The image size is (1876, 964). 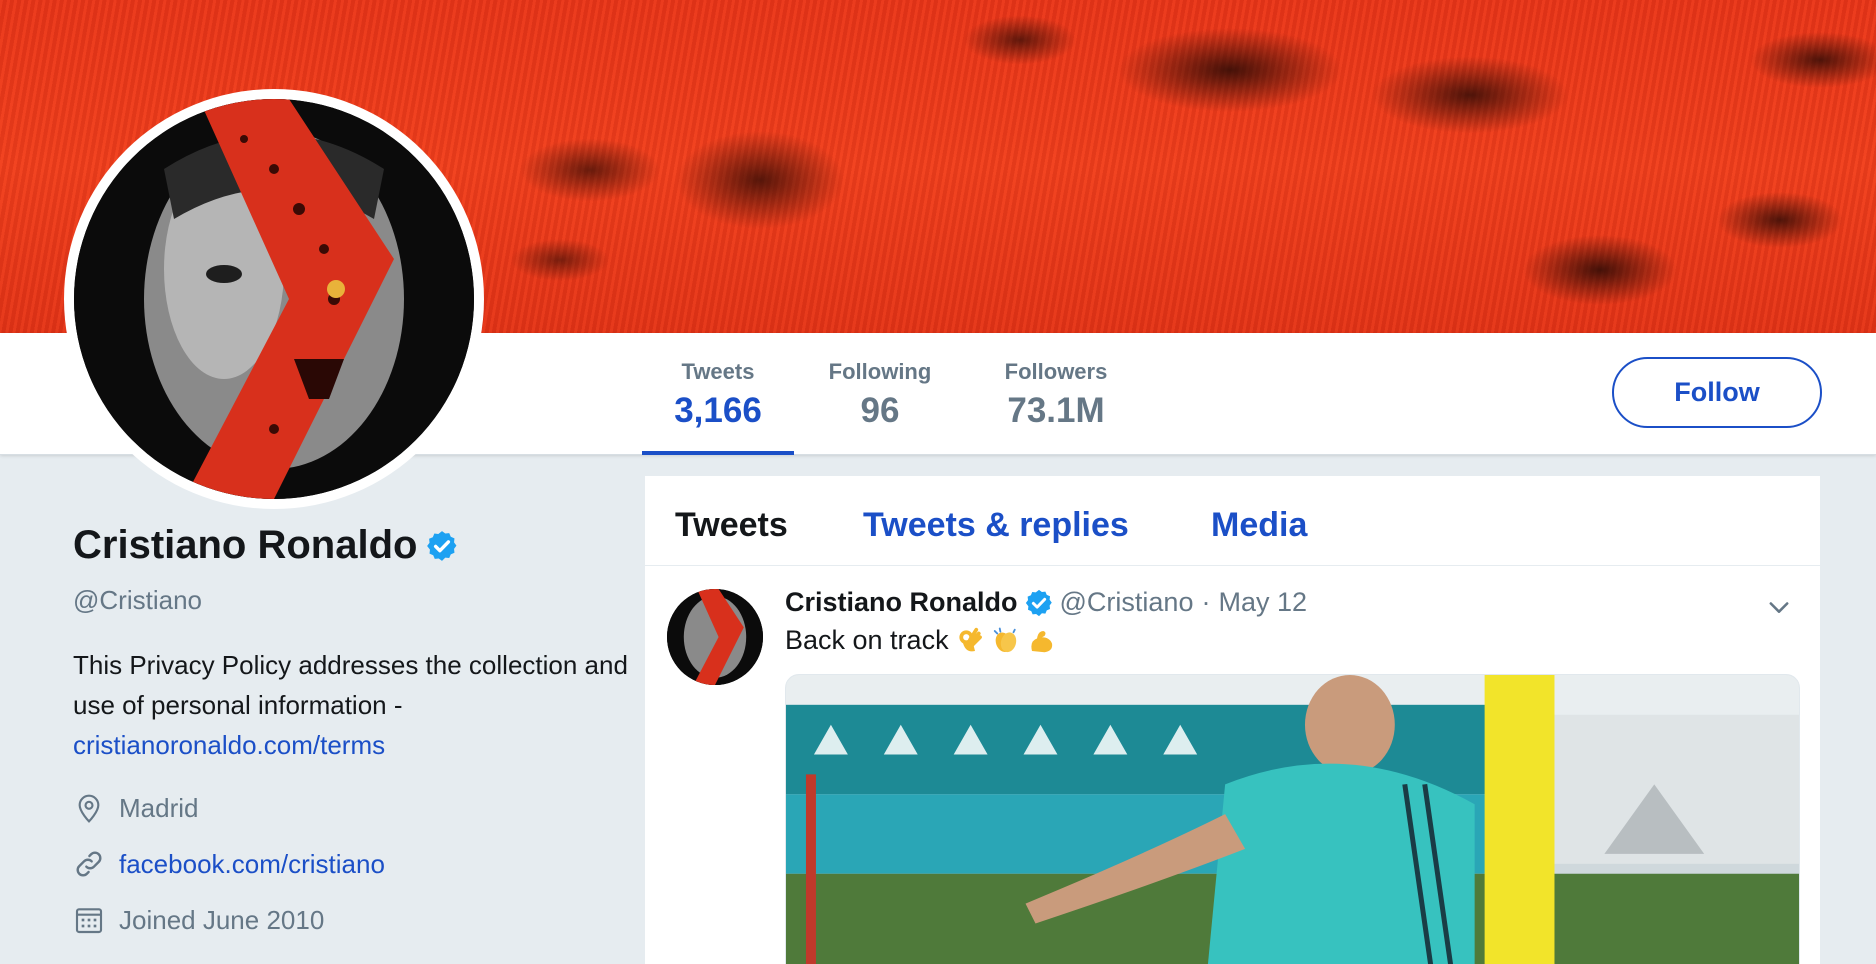 I want to click on profile-name: Cristiano Ronaldo, so click(x=266, y=545).